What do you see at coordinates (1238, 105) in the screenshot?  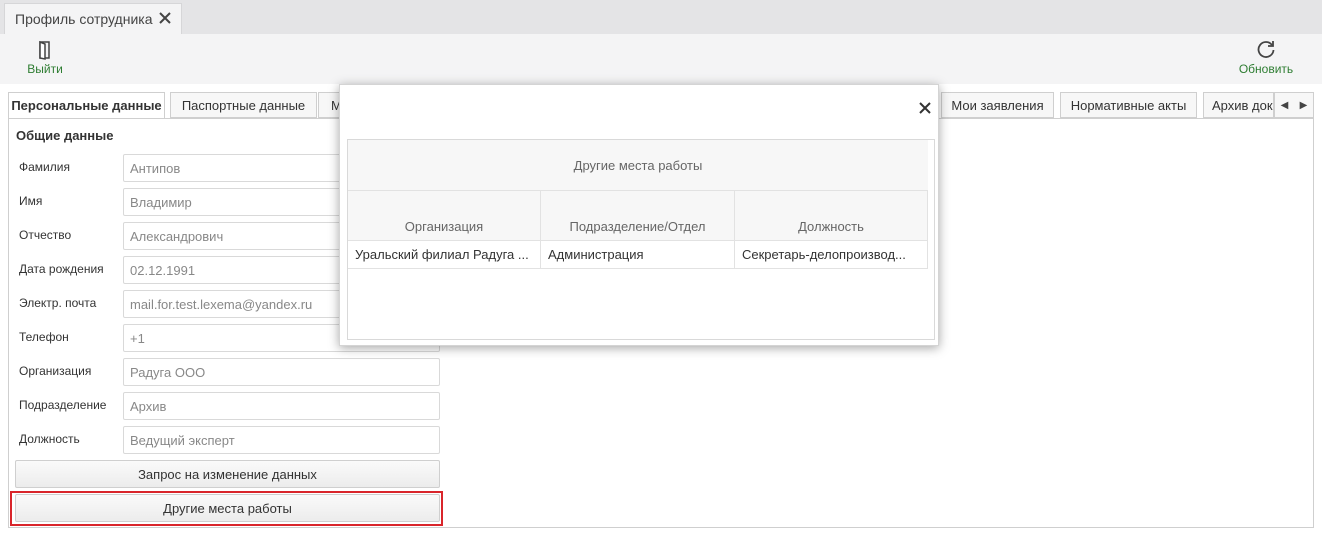 I see `tab-documents-archive: Архив док` at bounding box center [1238, 105].